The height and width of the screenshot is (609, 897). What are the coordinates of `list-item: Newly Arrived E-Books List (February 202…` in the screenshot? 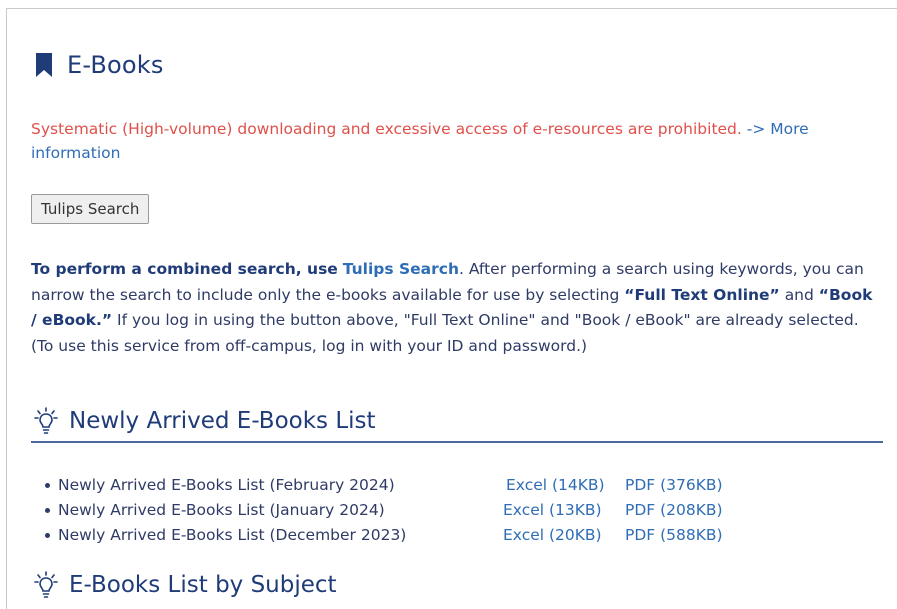 It's located at (262, 485).